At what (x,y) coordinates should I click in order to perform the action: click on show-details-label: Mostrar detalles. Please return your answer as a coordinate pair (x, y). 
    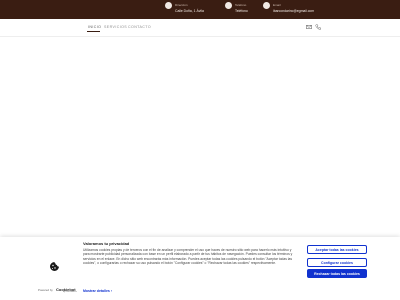
    Looking at the image, I should click on (96, 291).